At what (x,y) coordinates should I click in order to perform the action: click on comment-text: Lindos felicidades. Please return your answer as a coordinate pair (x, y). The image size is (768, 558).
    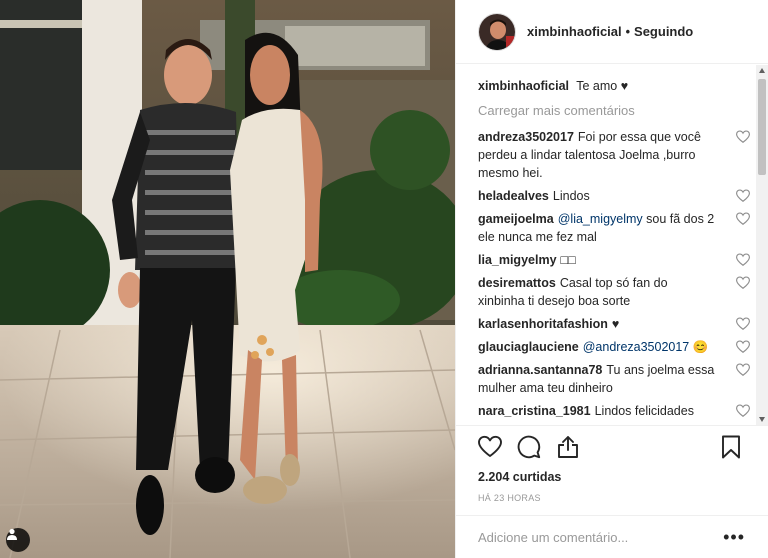
    Looking at the image, I should click on (644, 411).